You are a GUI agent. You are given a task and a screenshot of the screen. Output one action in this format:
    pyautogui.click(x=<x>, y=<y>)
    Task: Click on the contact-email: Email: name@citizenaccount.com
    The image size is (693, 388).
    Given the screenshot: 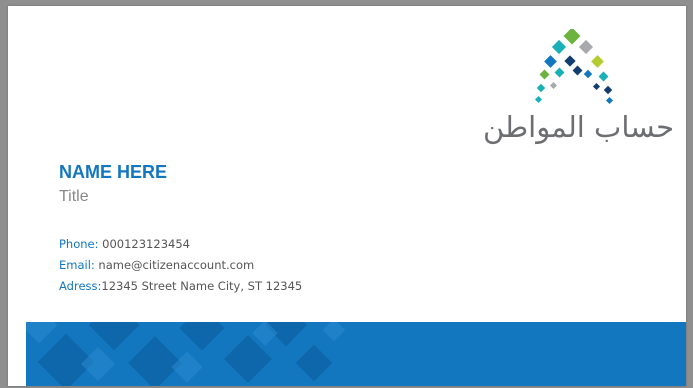 What is the action you would take?
    pyautogui.click(x=180, y=265)
    